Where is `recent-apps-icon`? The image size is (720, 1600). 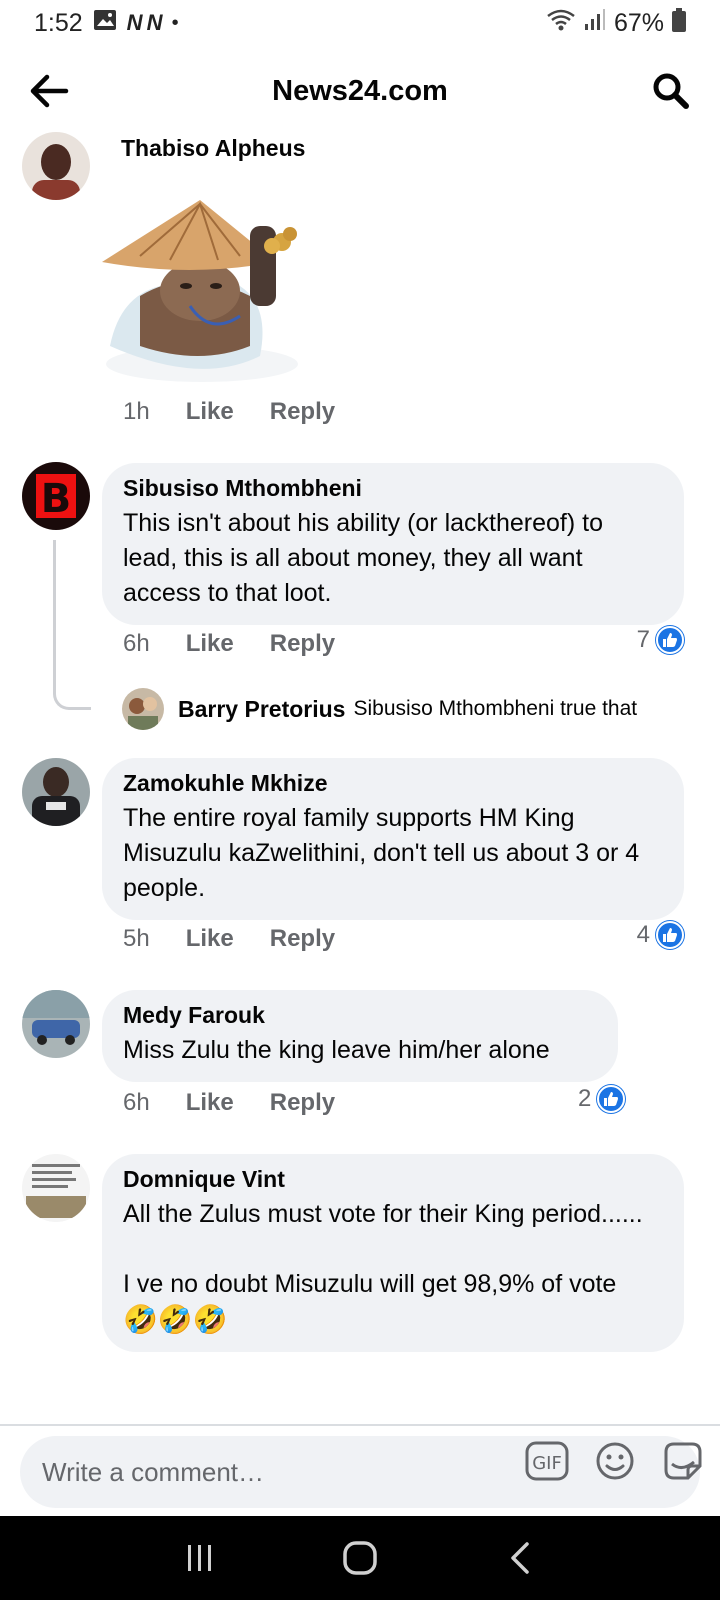
recent-apps-icon is located at coordinates (200, 1558).